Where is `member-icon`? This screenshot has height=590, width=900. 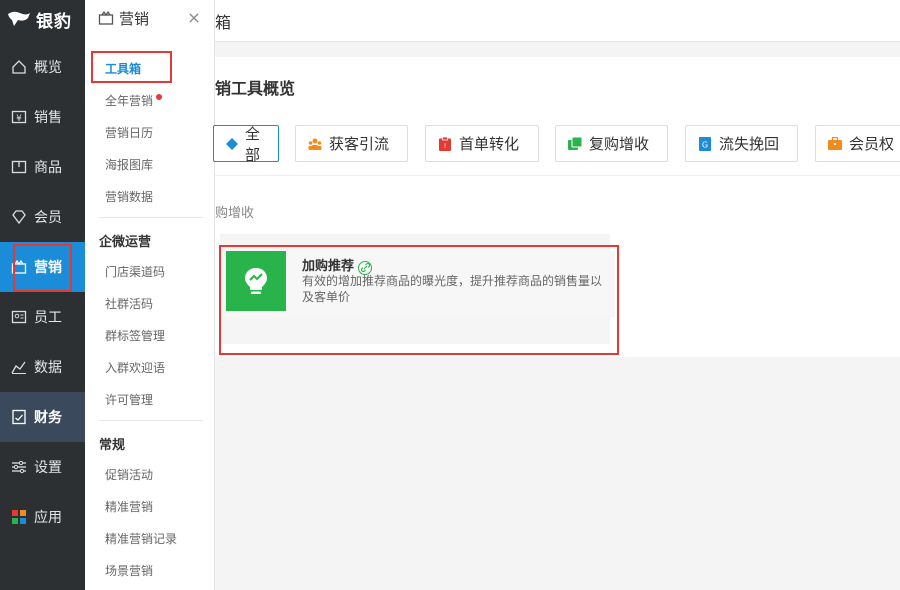 member-icon is located at coordinates (19, 217).